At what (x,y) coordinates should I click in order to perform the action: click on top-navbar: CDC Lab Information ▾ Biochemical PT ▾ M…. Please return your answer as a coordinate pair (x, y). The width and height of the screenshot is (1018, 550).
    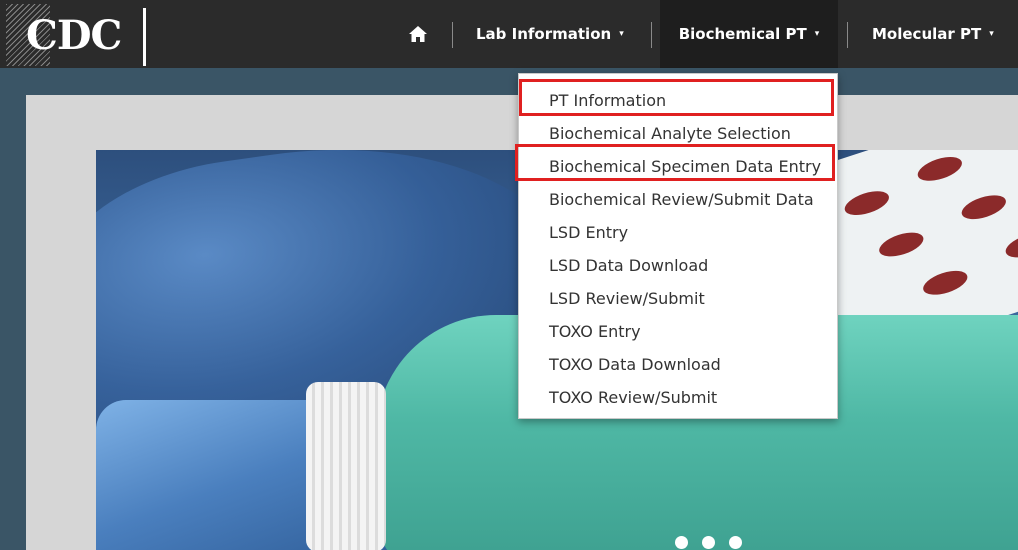
    Looking at the image, I should click on (509, 34).